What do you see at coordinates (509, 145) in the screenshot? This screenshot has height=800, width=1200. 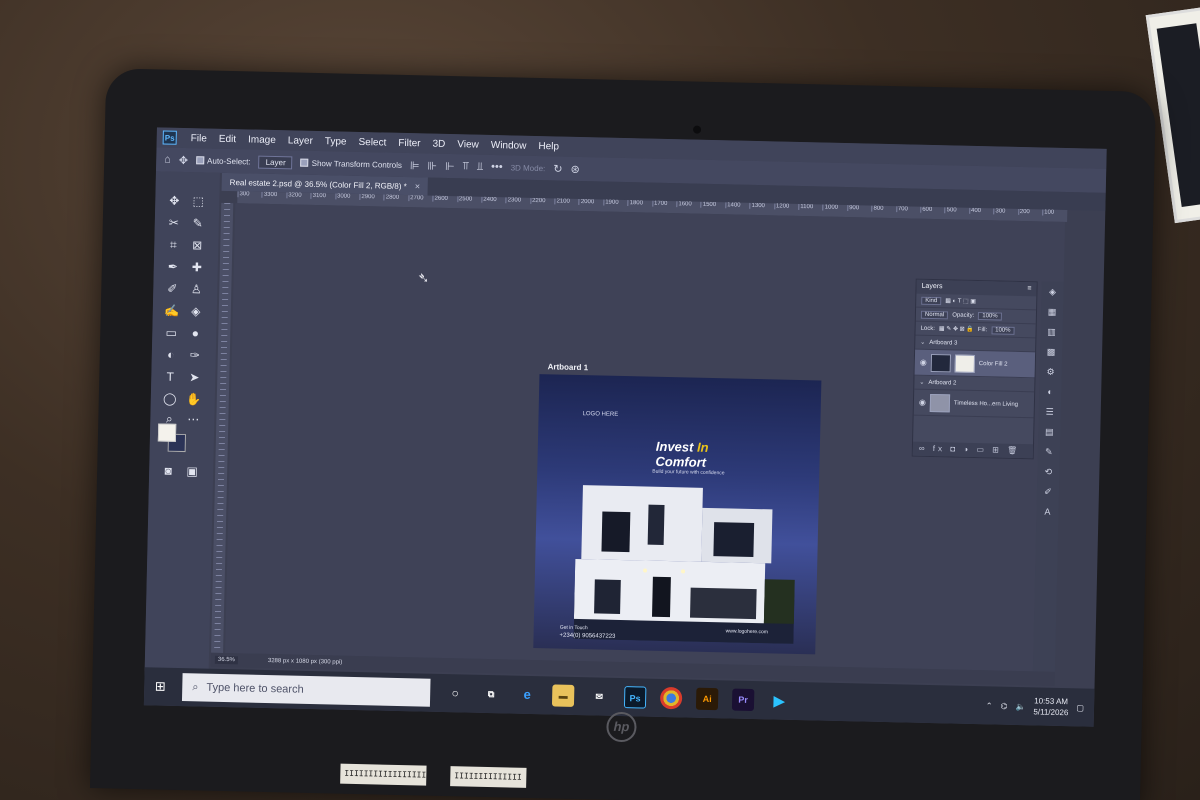 I see `menu-window: Window` at bounding box center [509, 145].